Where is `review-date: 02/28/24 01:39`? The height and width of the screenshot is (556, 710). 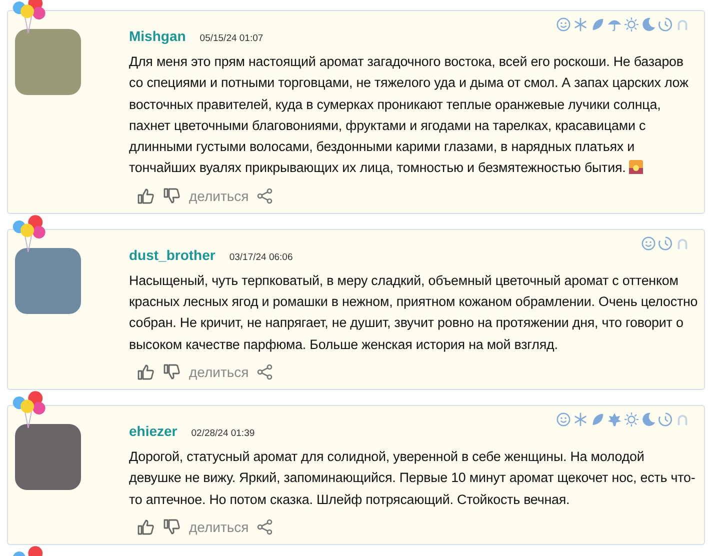
review-date: 02/28/24 01:39 is located at coordinates (223, 433).